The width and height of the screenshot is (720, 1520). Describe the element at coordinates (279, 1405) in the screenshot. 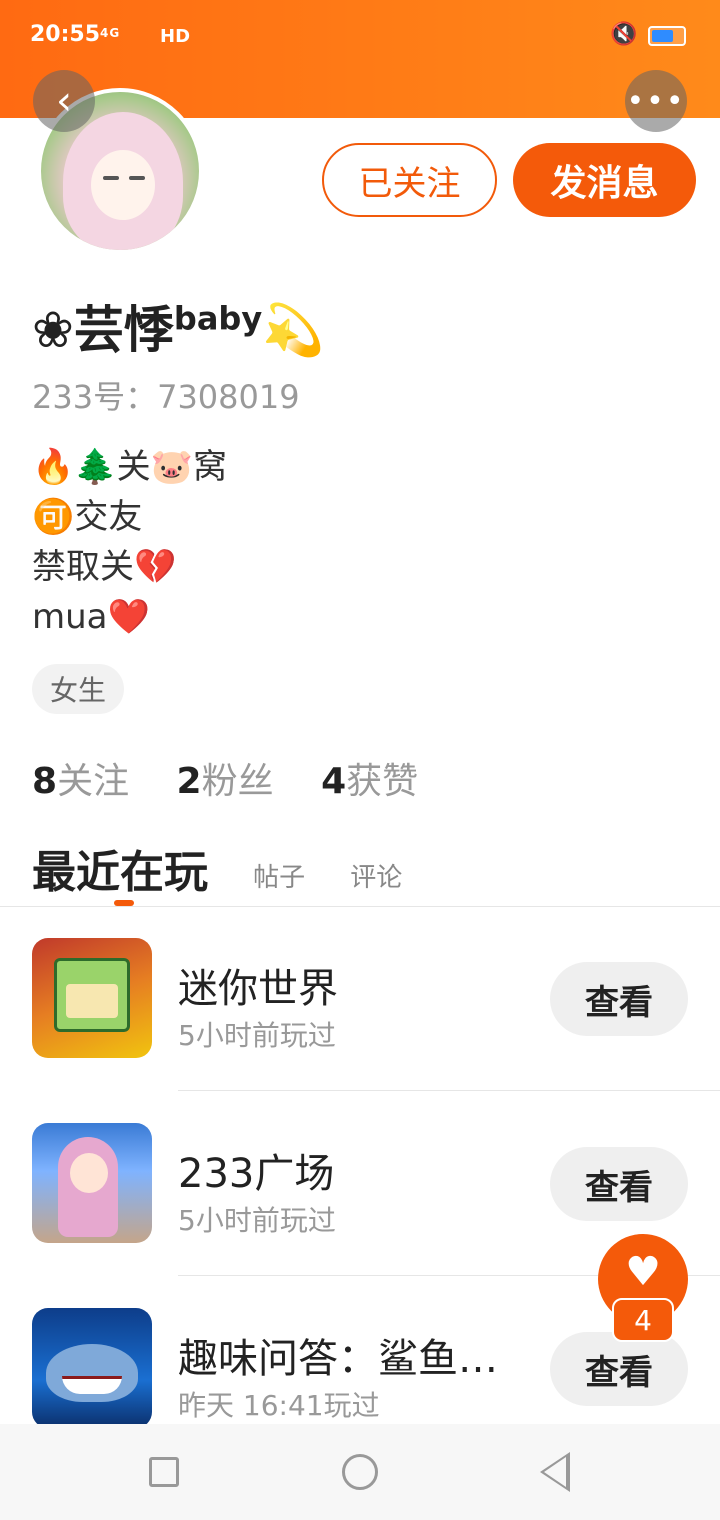

I see `game-last-played: 昨天 16:41玩过` at that location.